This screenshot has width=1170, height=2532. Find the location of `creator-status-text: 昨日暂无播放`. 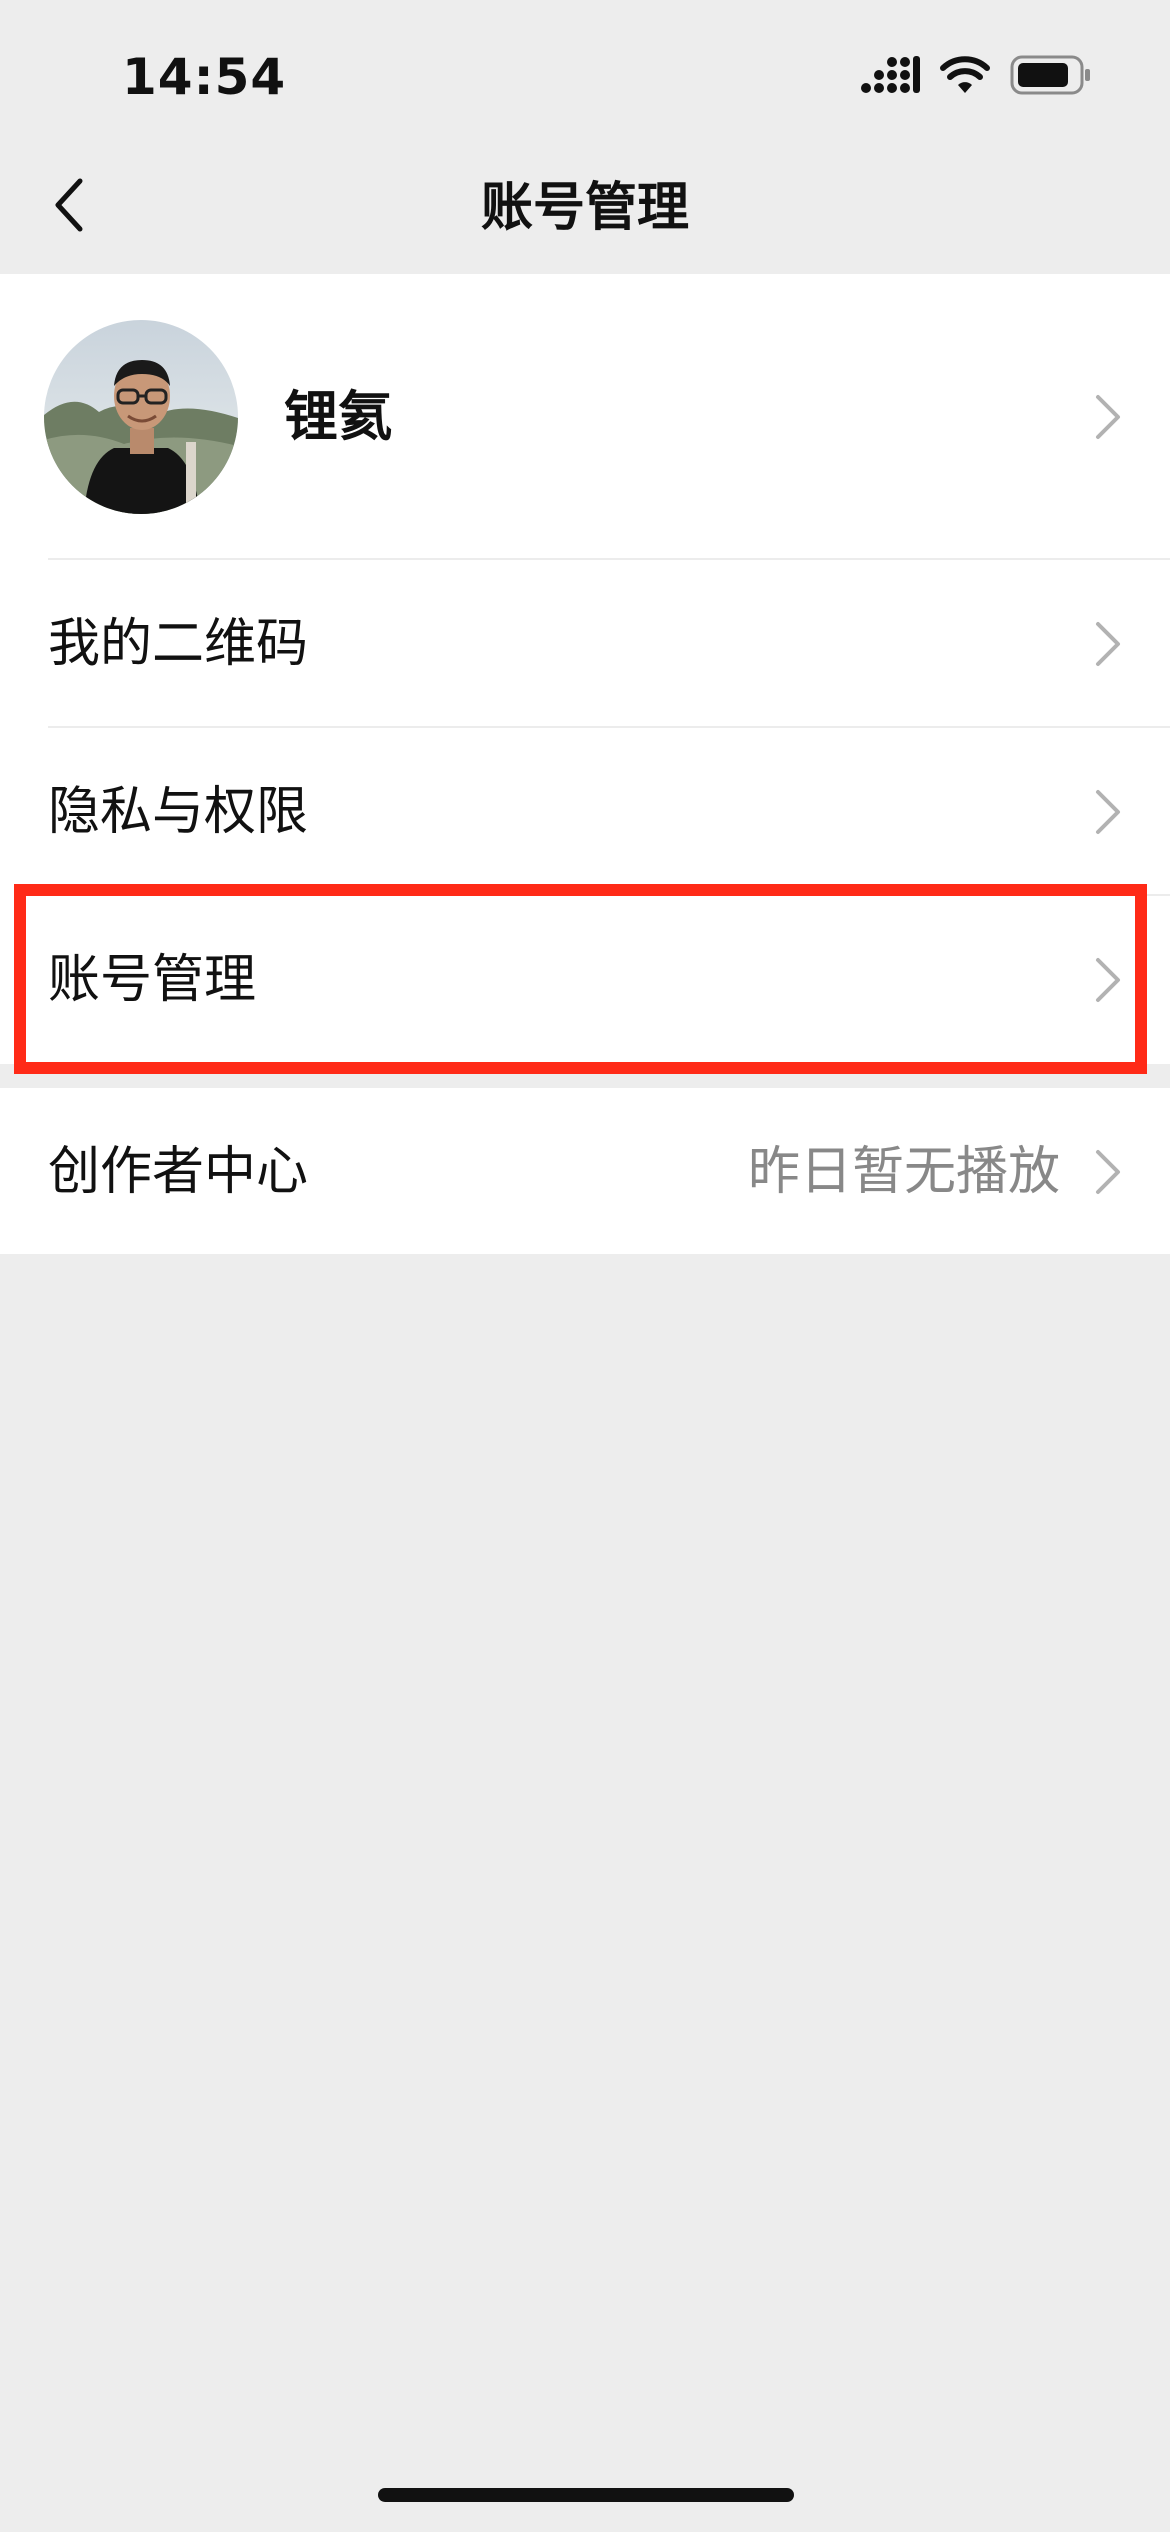

creator-status-text: 昨日暂无播放 is located at coordinates (903, 1172).